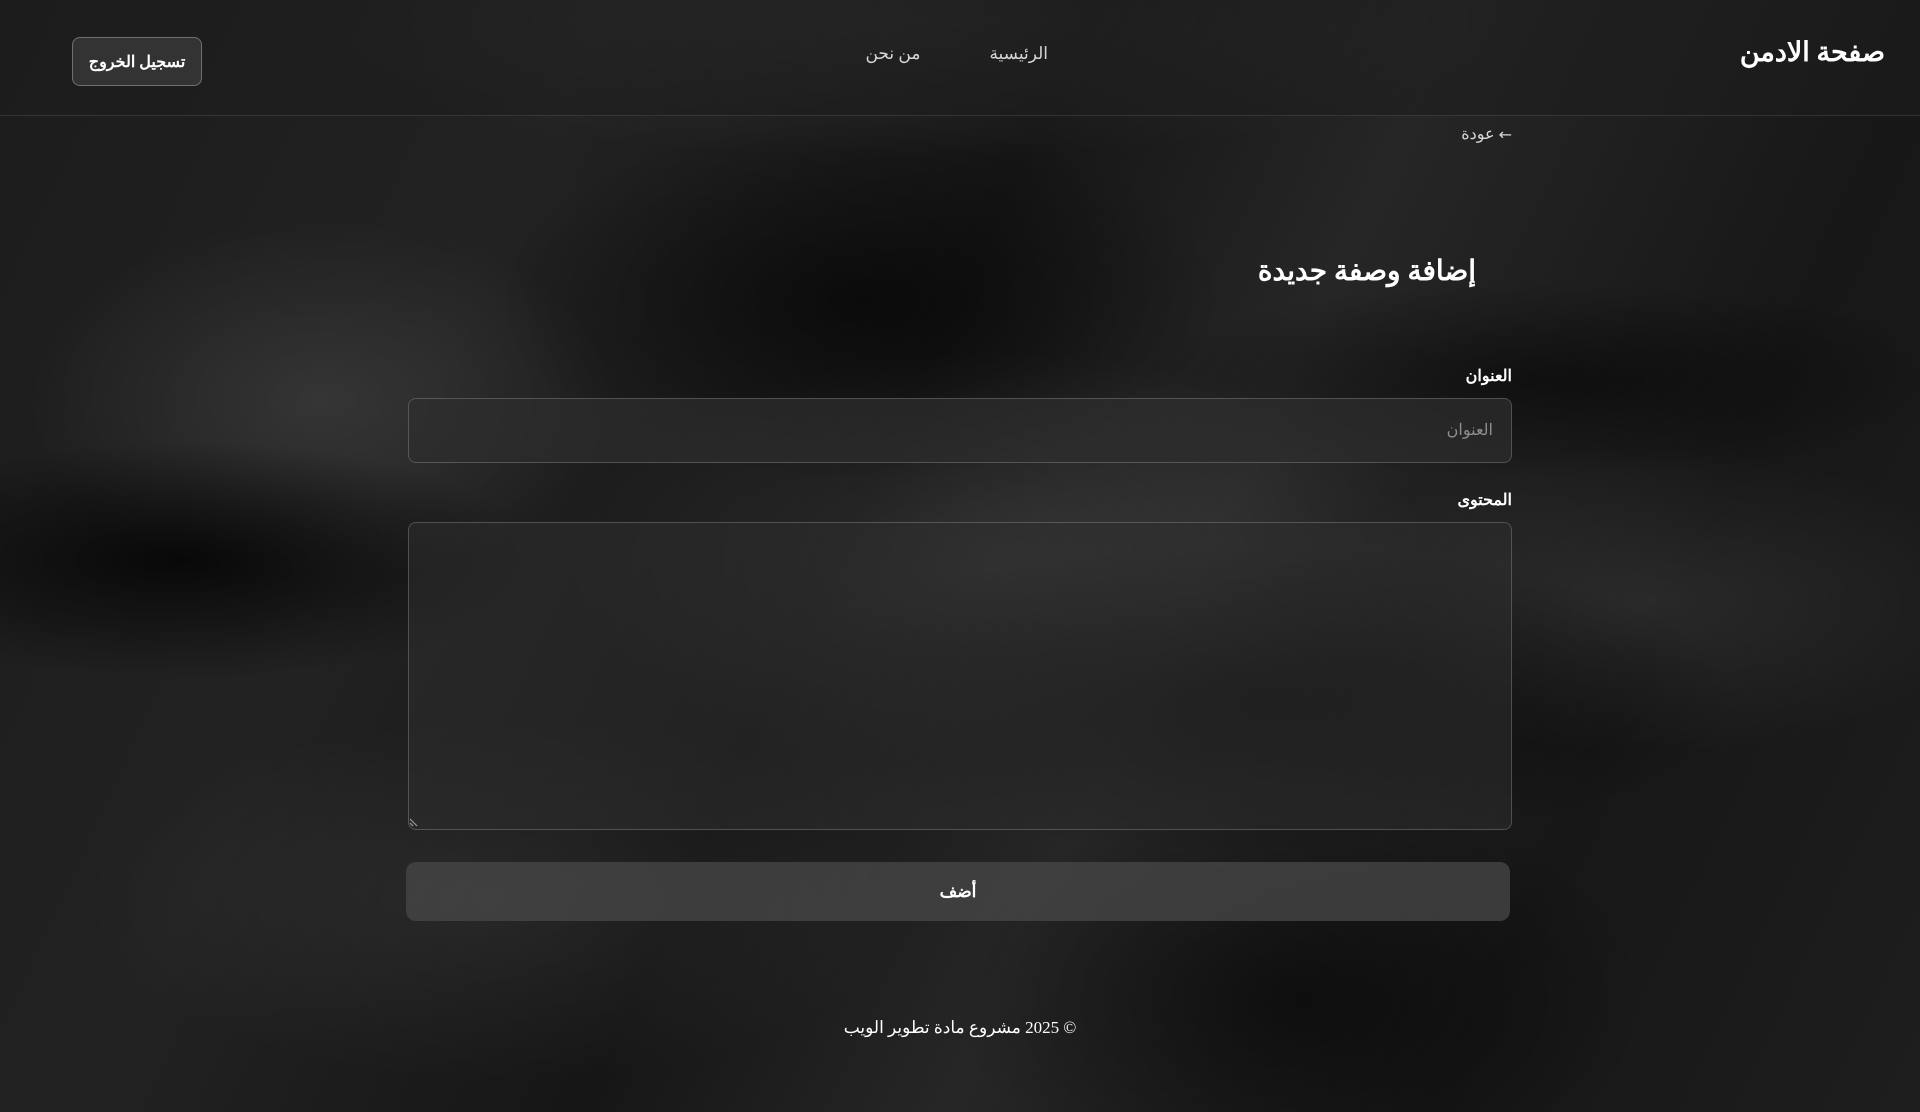 The image size is (1920, 1112). I want to click on back-link-label: عودة, so click(1478, 134).